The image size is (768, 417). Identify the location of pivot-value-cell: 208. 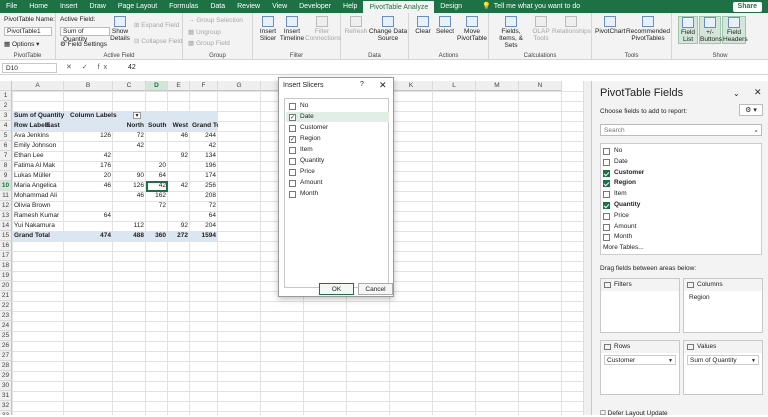
(204, 196).